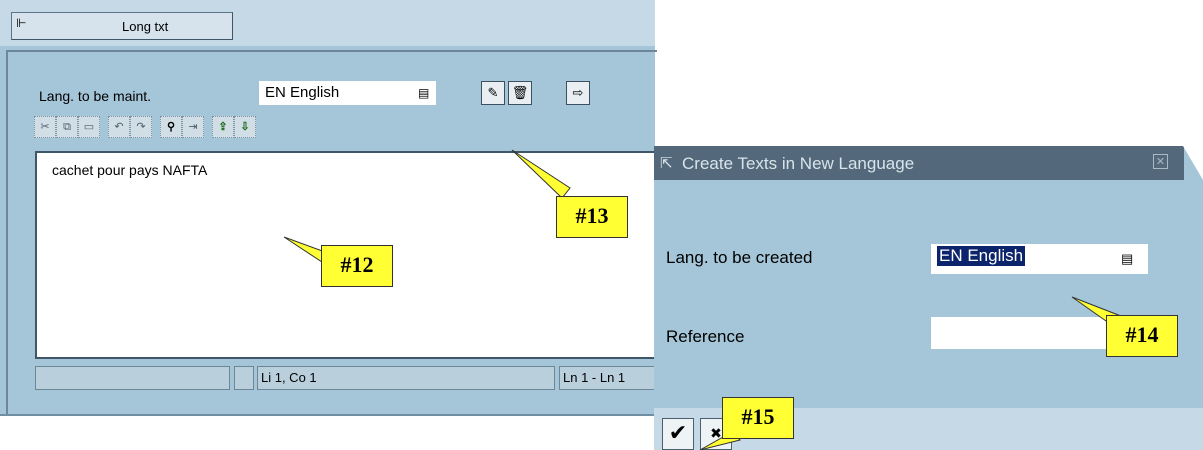  What do you see at coordinates (357, 266) in the screenshot?
I see `callout-12: #12` at bounding box center [357, 266].